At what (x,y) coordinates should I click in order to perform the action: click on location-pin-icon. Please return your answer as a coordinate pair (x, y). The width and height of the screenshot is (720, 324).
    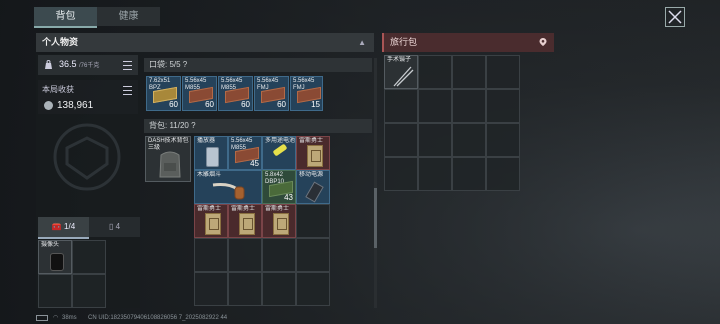
    Looking at the image, I should click on (543, 42).